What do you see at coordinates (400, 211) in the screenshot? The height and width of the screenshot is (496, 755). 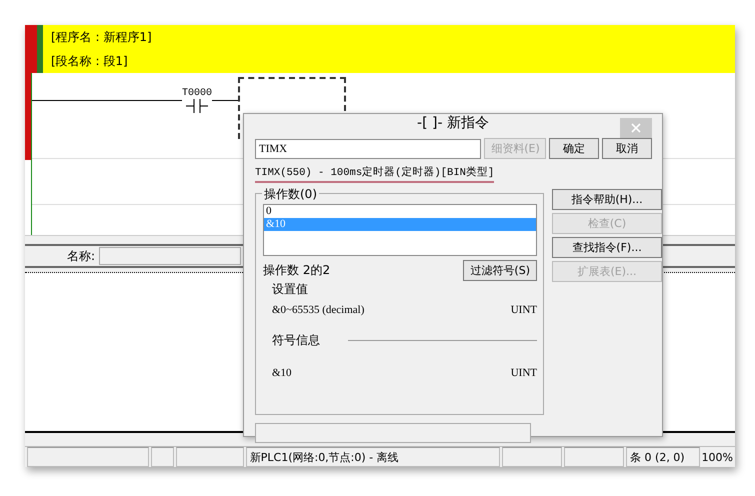 I see `operand-item: 0` at bounding box center [400, 211].